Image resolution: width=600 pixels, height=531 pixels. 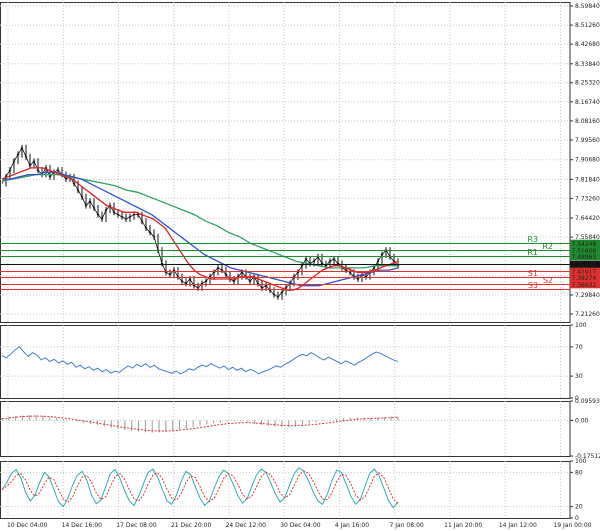 I want to click on level-name: S3, so click(x=533, y=285).